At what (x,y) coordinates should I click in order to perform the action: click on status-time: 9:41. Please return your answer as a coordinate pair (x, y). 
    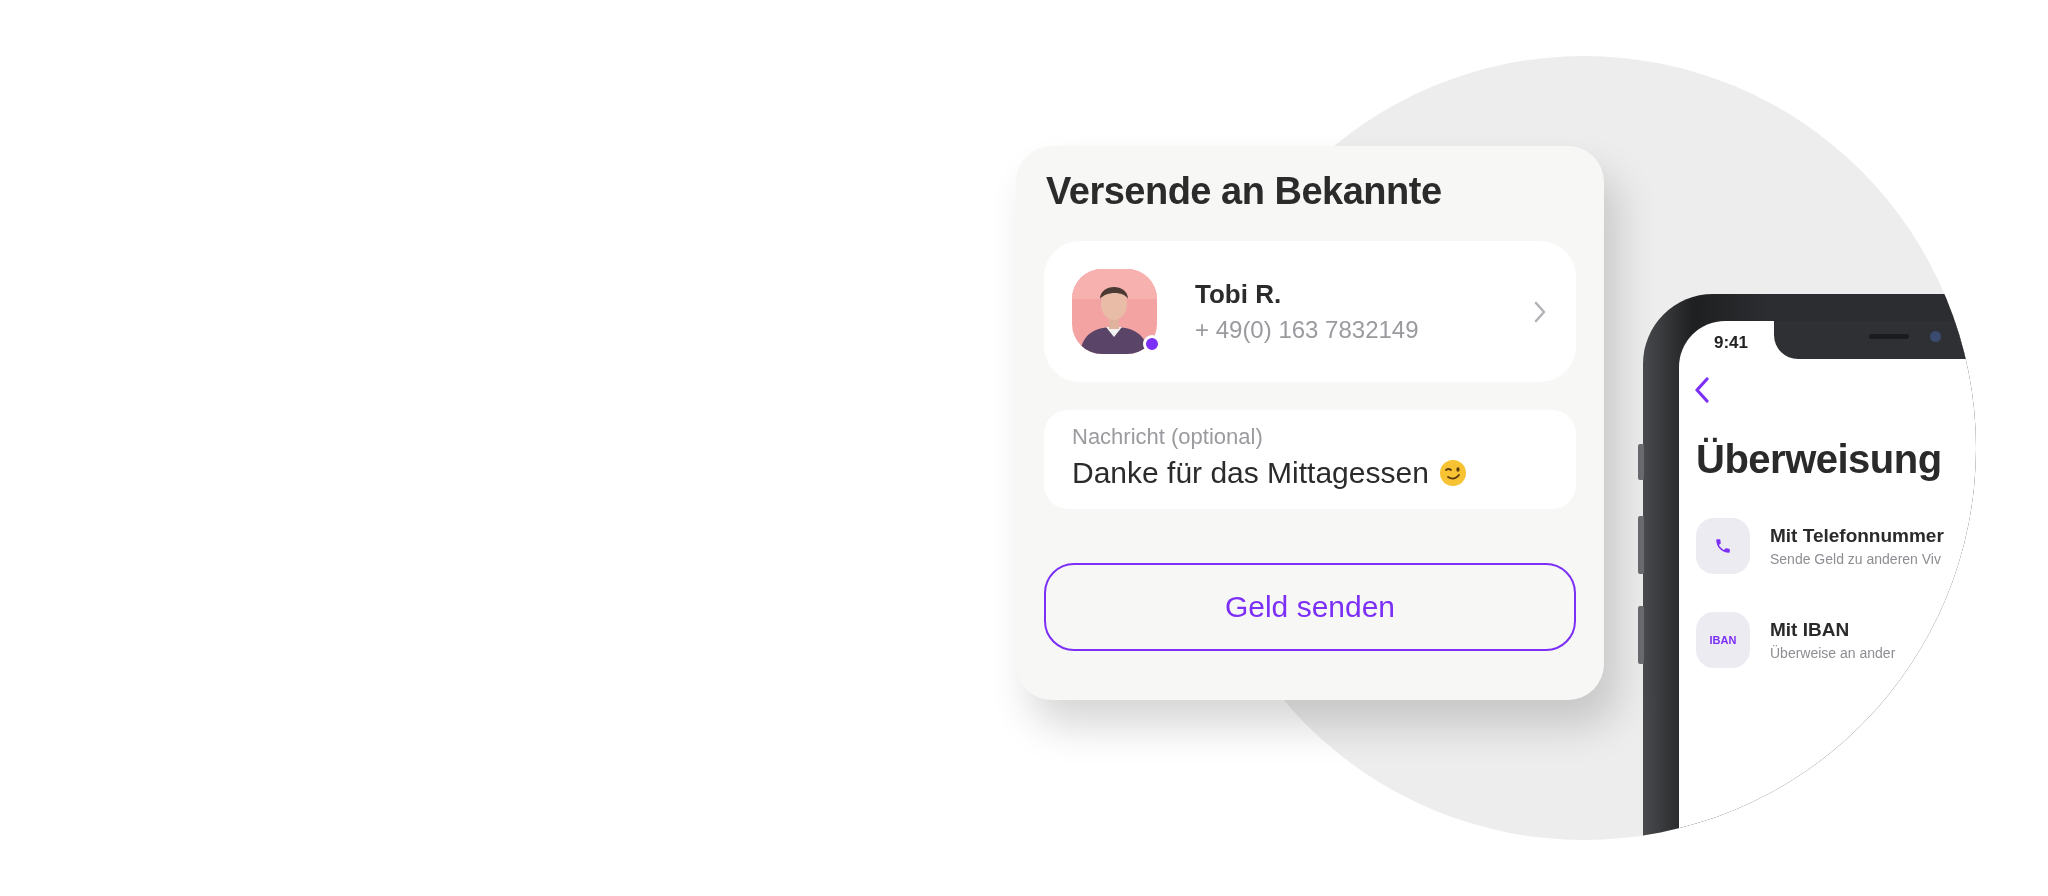
    Looking at the image, I should click on (1731, 343).